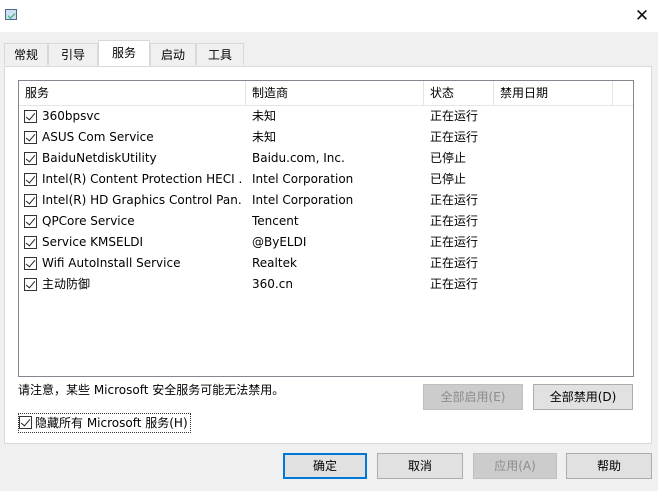 This screenshot has width=658, height=491. What do you see at coordinates (325, 466) in the screenshot?
I see `ok-button: 确定` at bounding box center [325, 466].